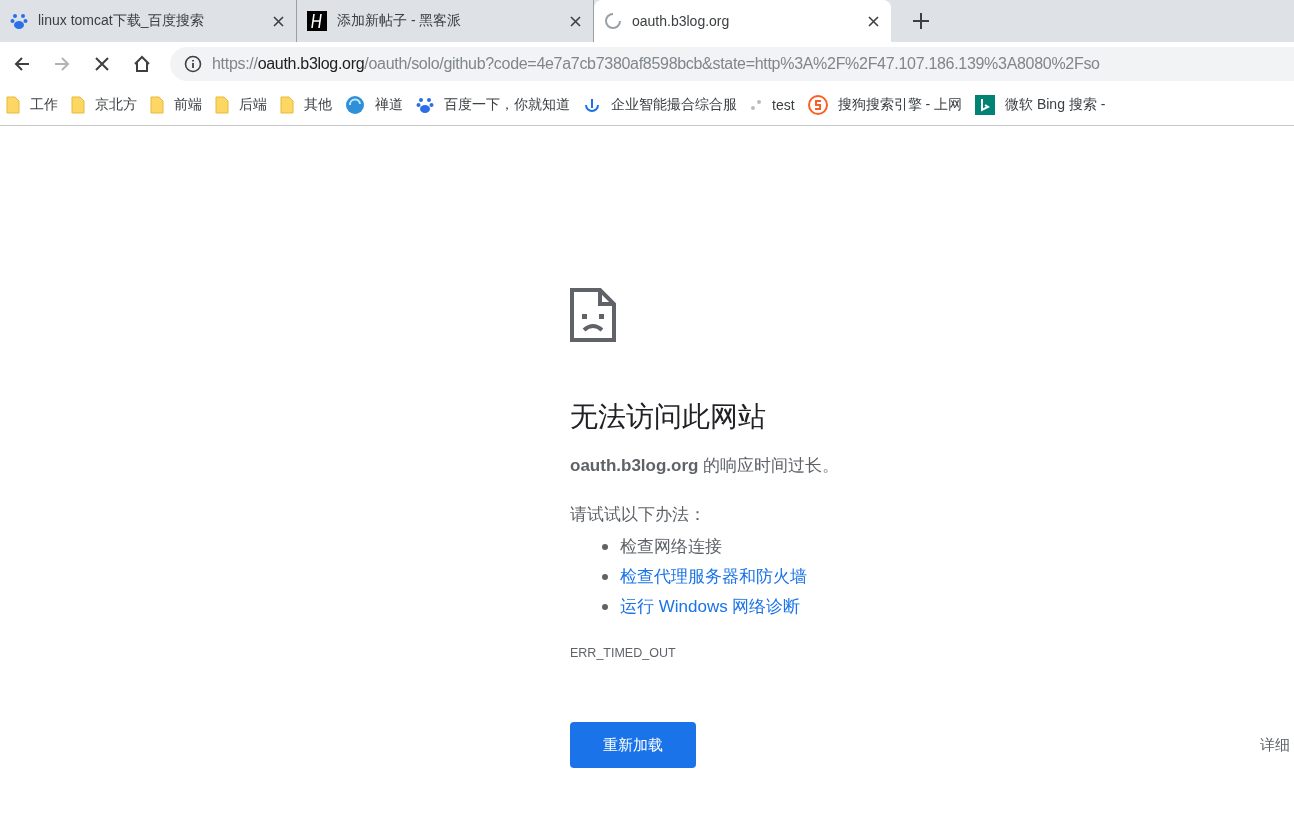  What do you see at coordinates (817, 105) in the screenshot?
I see `letter-s-icon` at bounding box center [817, 105].